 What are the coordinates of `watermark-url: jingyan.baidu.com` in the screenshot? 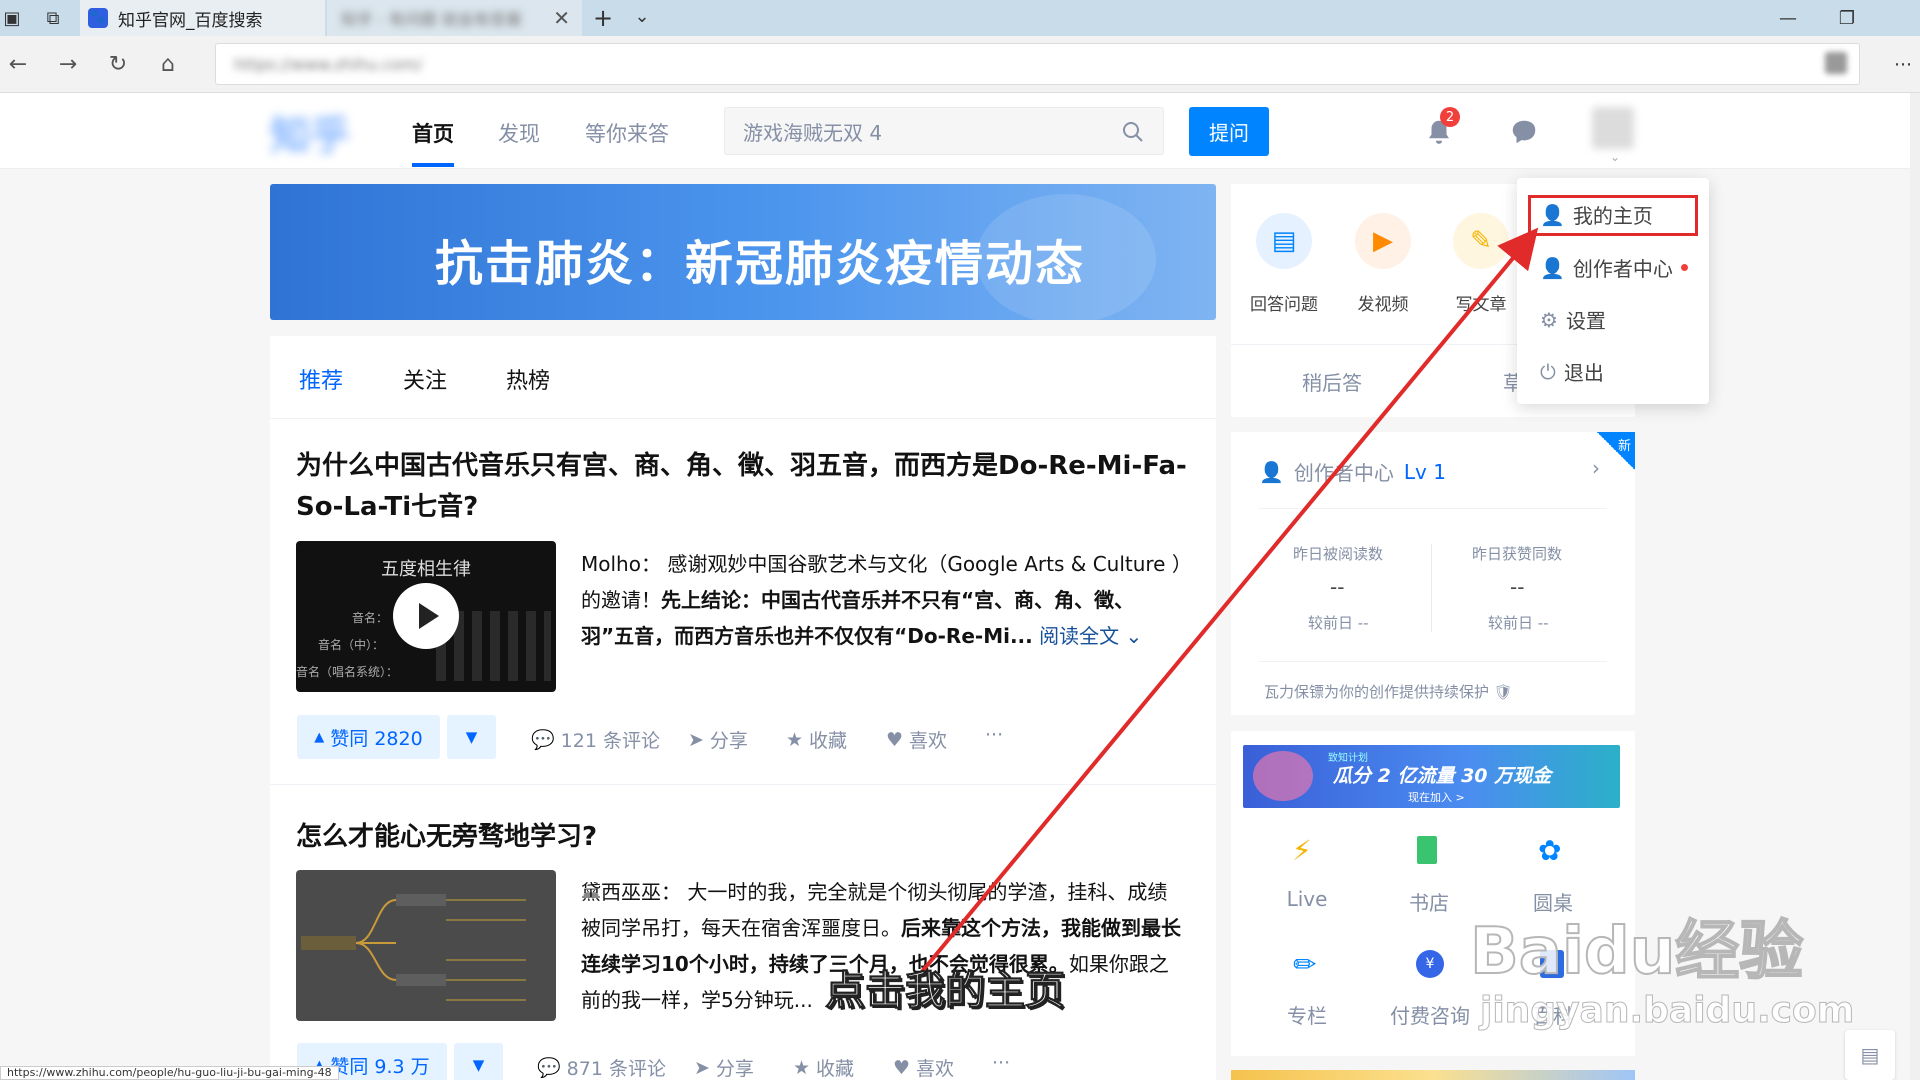 It's located at (1667, 1011).